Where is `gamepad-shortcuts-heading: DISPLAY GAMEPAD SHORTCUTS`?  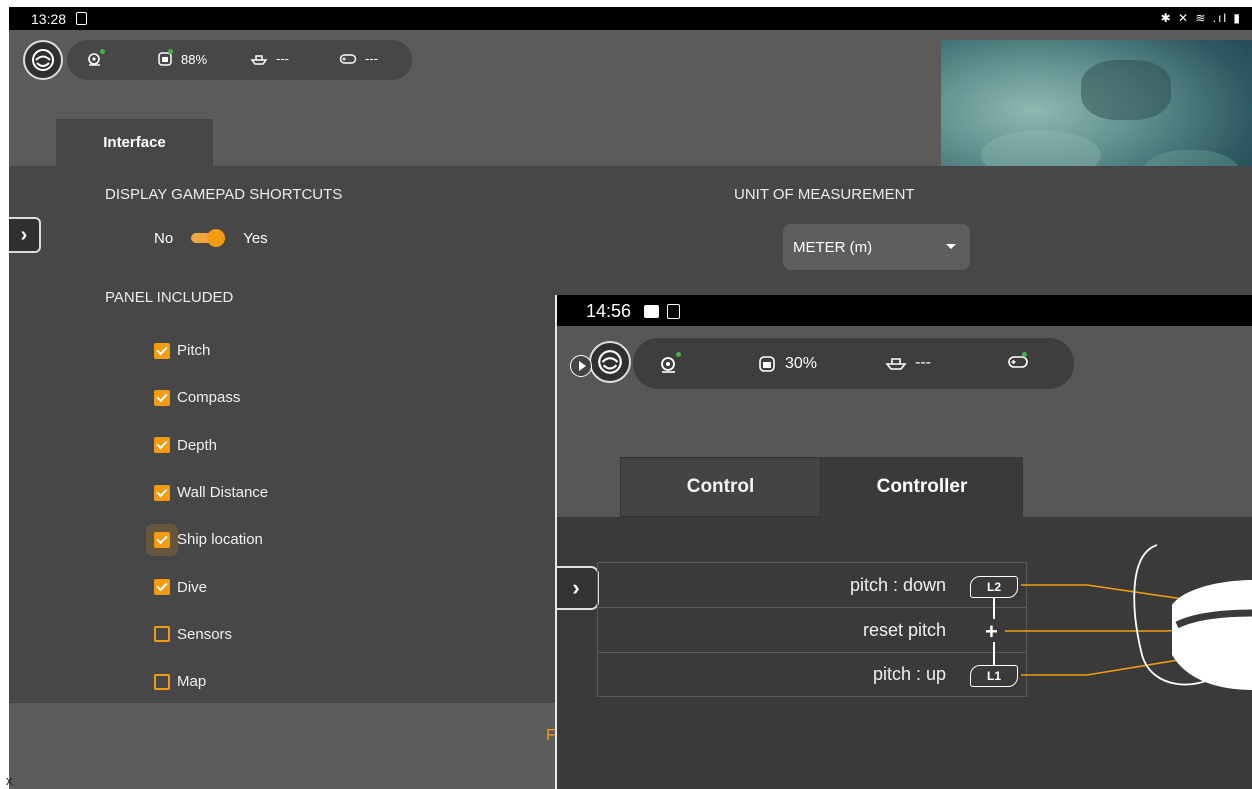
gamepad-shortcuts-heading: DISPLAY GAMEPAD SHORTCUTS is located at coordinates (224, 194).